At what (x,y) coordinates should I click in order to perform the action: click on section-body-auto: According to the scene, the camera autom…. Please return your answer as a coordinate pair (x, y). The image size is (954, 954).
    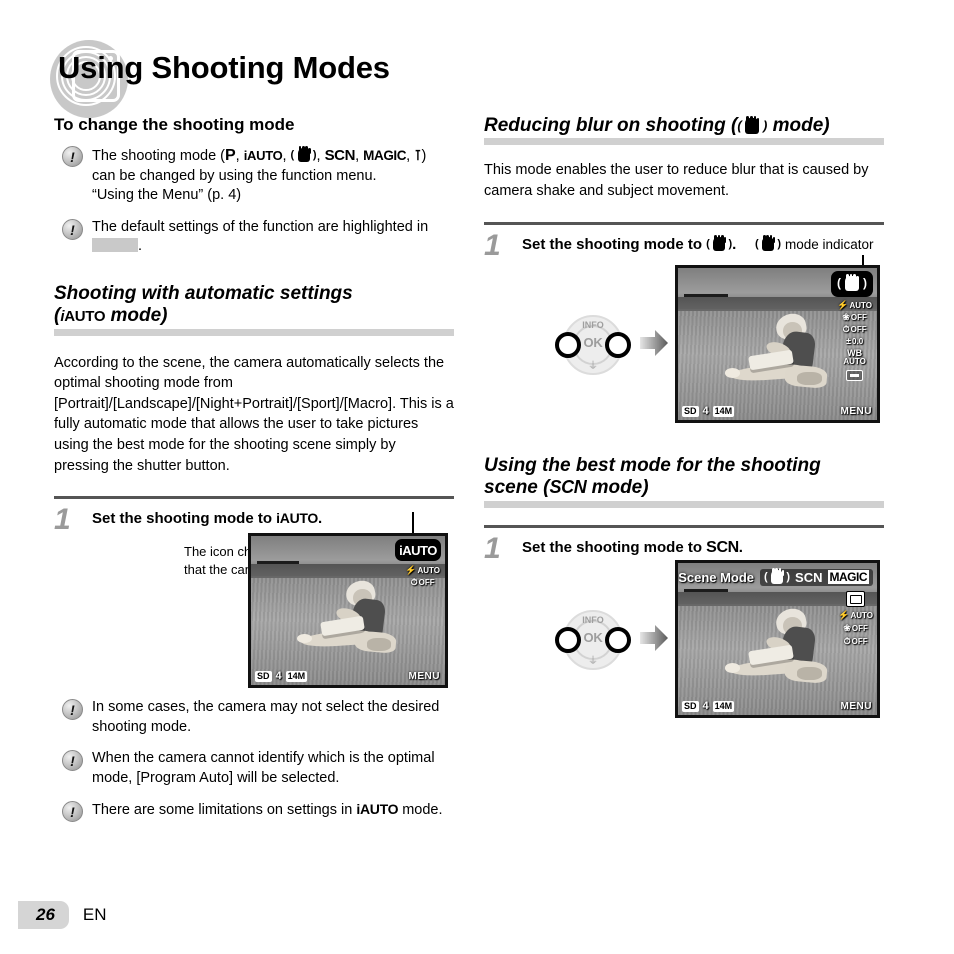
    Looking at the image, I should click on (254, 414).